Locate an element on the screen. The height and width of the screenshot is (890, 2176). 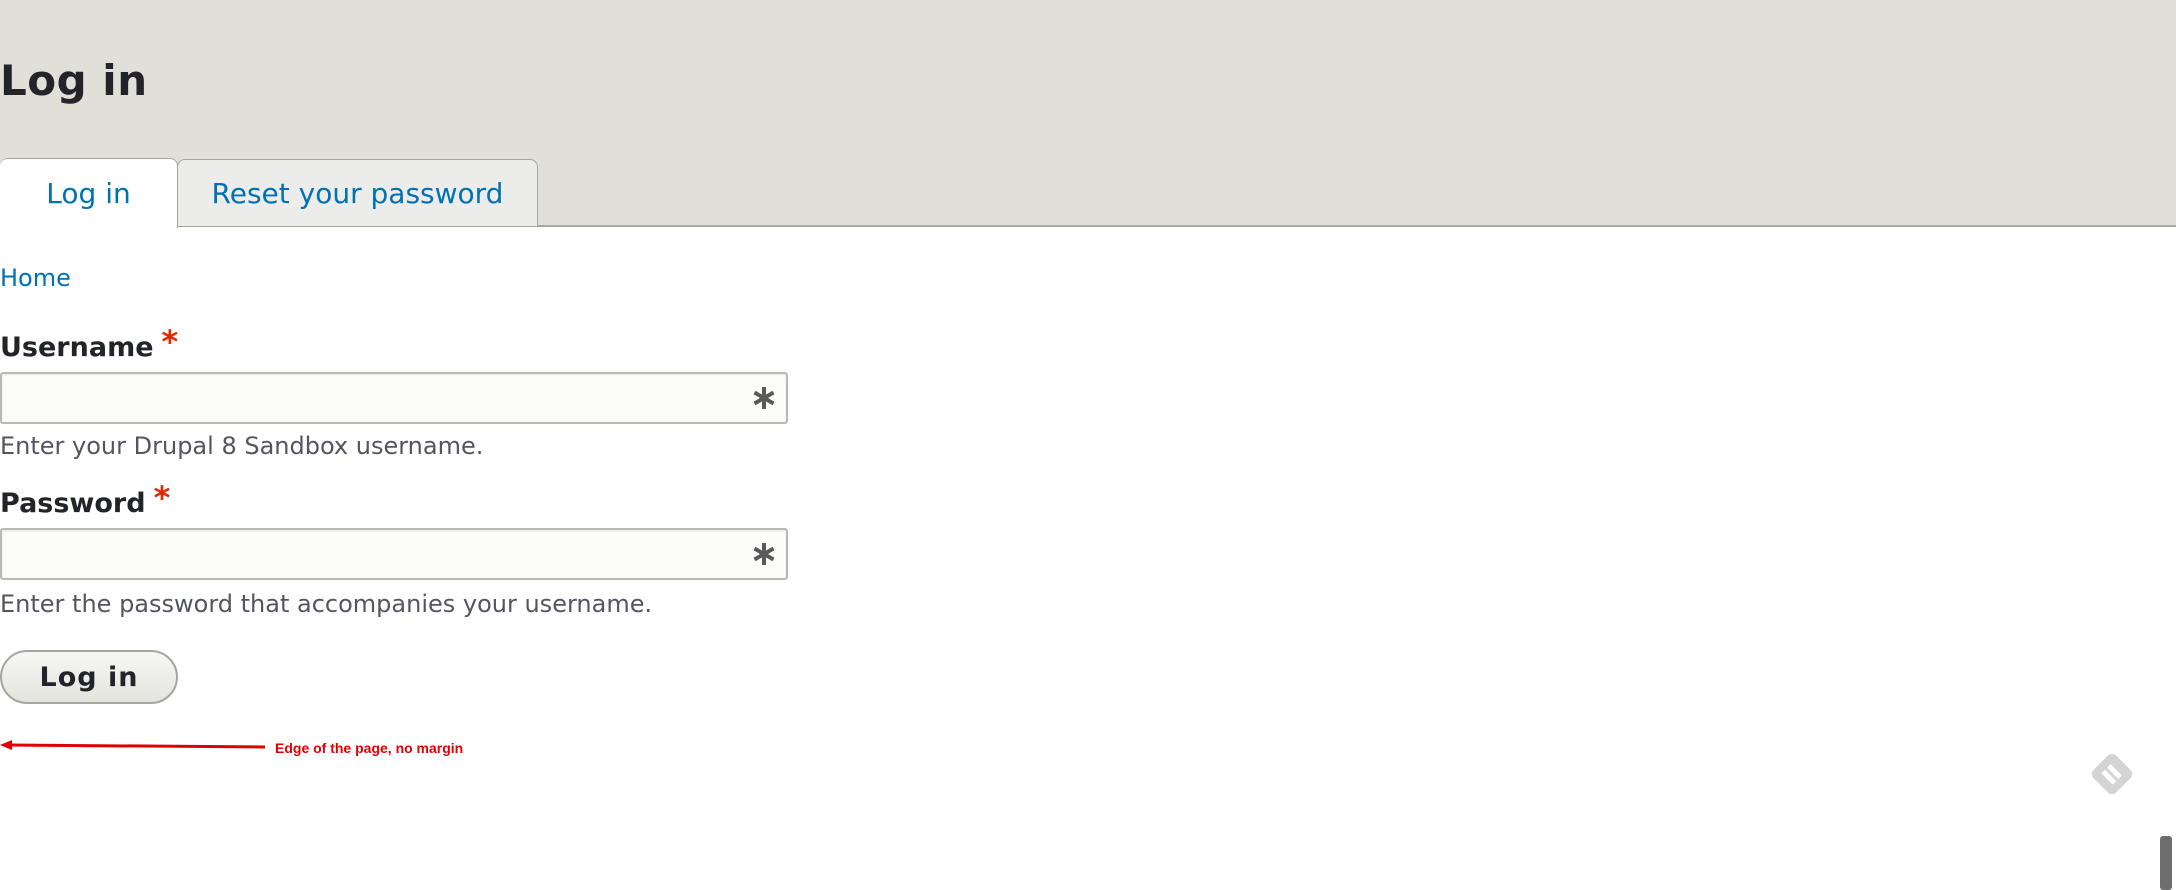
username-input is located at coordinates (372, 398).